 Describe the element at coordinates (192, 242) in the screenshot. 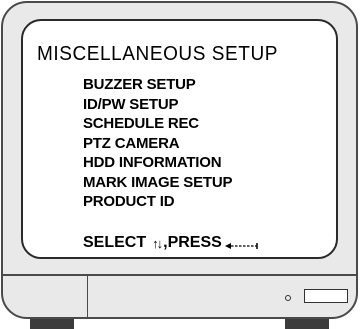

I see `hint-press-label: ,PRESS` at that location.